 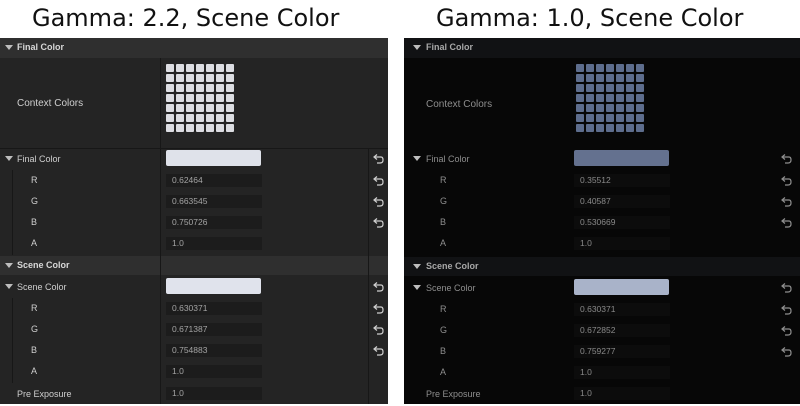 What do you see at coordinates (214, 329) in the screenshot?
I see `channel-value-field: 0.671387` at bounding box center [214, 329].